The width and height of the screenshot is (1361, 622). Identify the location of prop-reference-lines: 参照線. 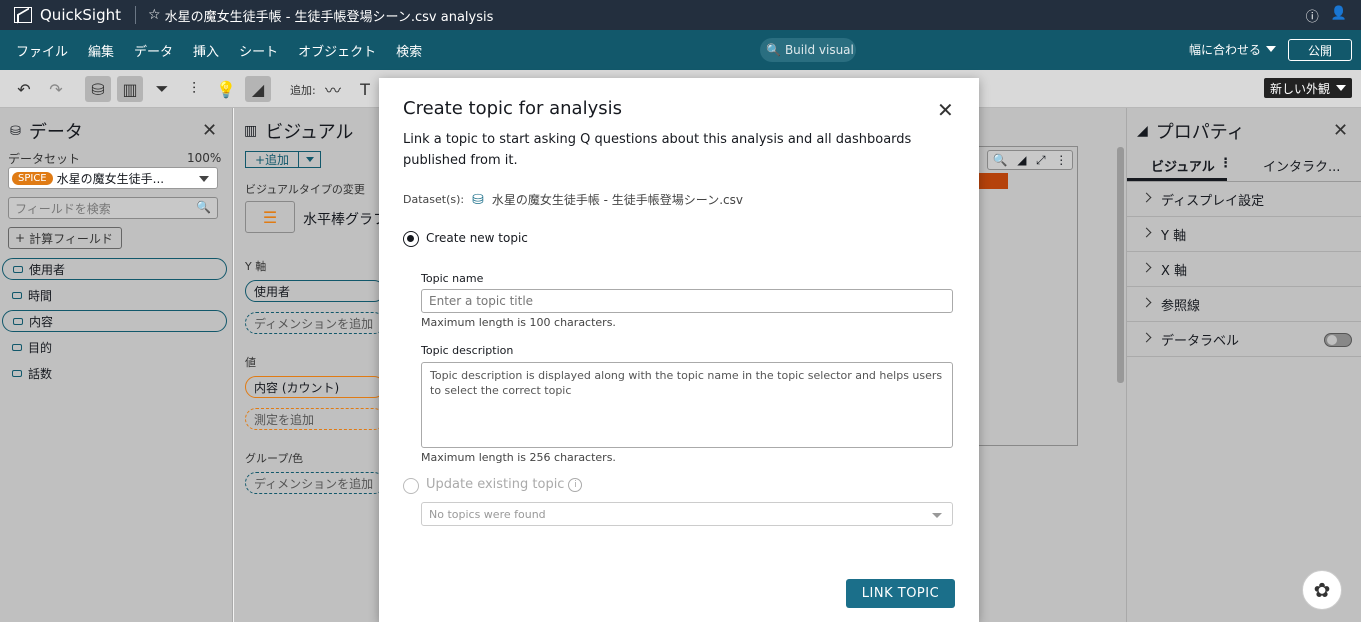
(1244, 304).